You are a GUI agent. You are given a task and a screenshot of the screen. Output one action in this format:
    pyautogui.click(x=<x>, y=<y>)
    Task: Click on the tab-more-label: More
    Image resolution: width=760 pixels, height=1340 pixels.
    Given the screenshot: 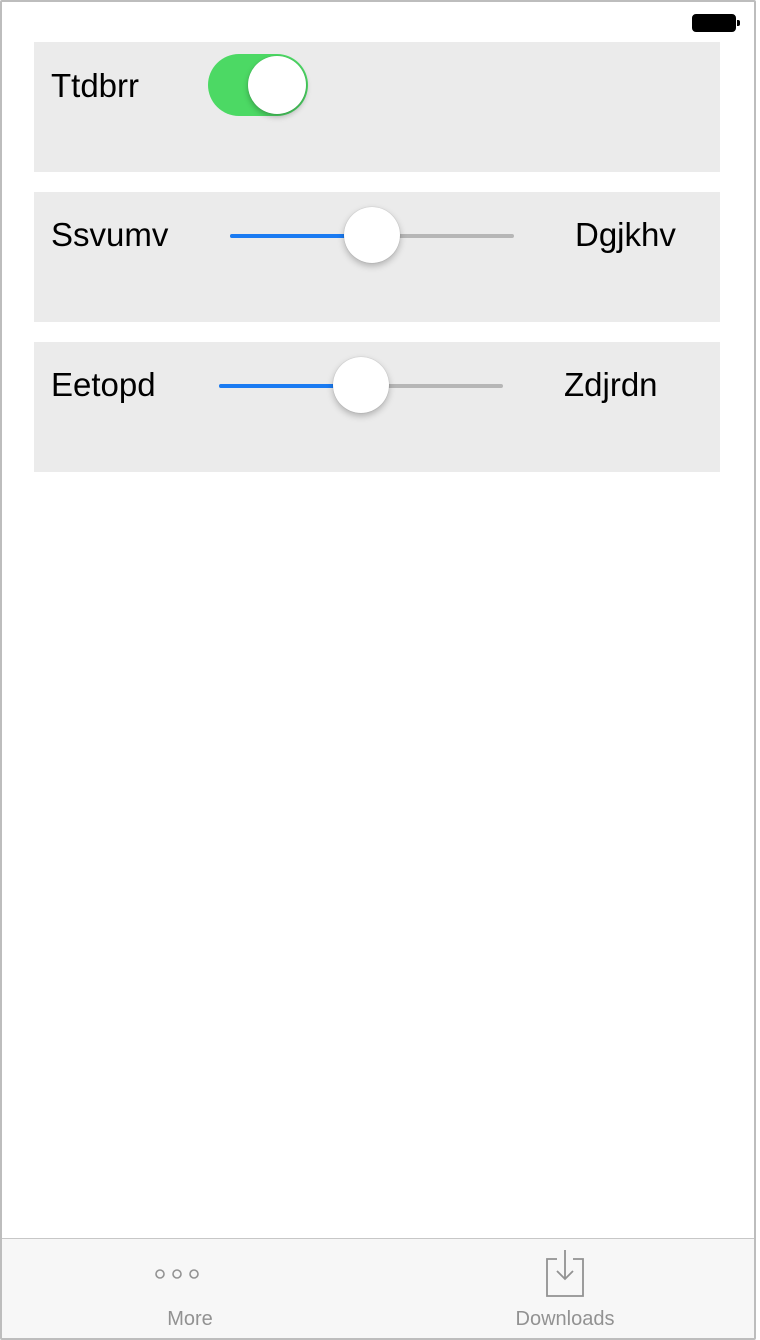 What is the action you would take?
    pyautogui.click(x=190, y=1319)
    